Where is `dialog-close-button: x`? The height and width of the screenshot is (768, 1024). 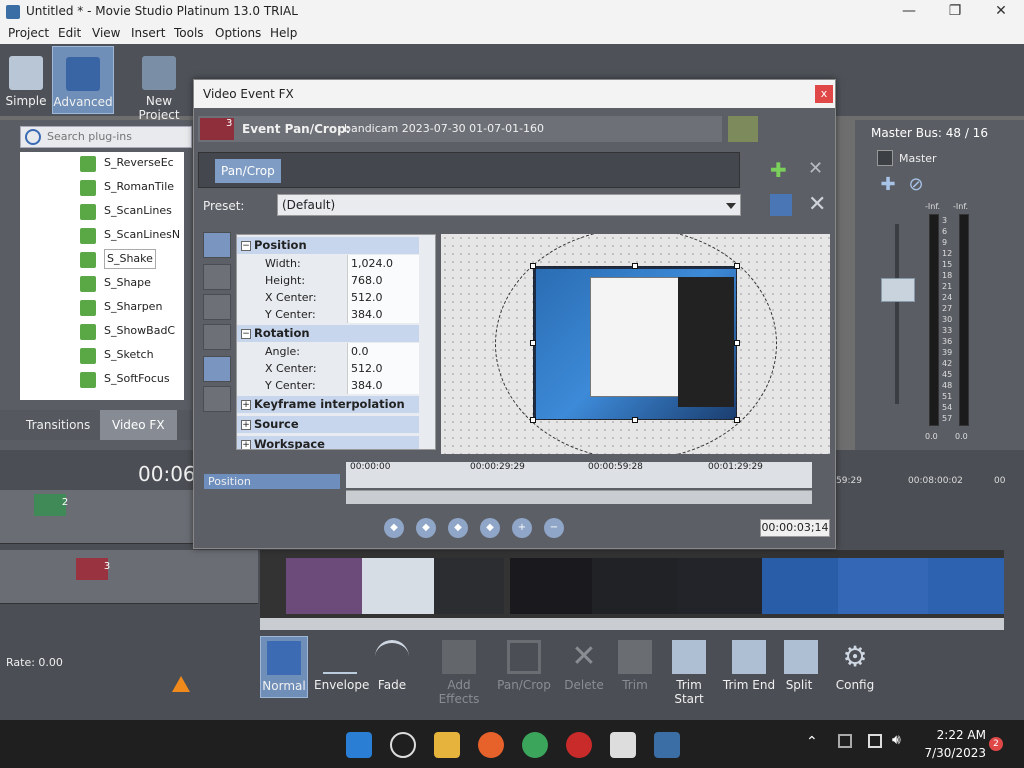
dialog-close-button: x is located at coordinates (824, 94).